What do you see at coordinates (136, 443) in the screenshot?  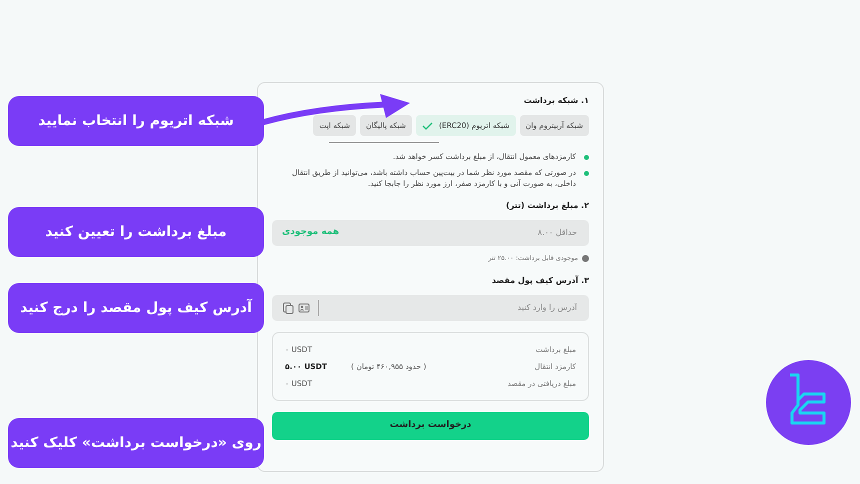 I see `callout-label: روی «درخواست برداشت» کلیک کنید` at bounding box center [136, 443].